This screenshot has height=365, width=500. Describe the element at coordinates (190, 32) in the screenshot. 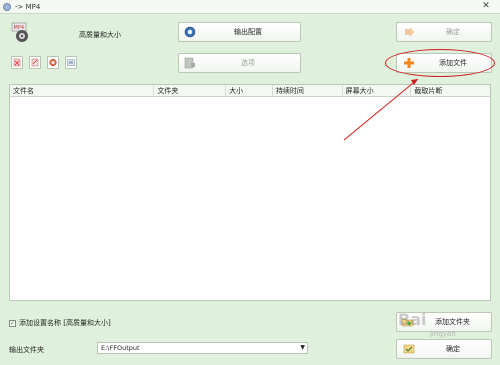

I see `settings-disc-icon` at that location.